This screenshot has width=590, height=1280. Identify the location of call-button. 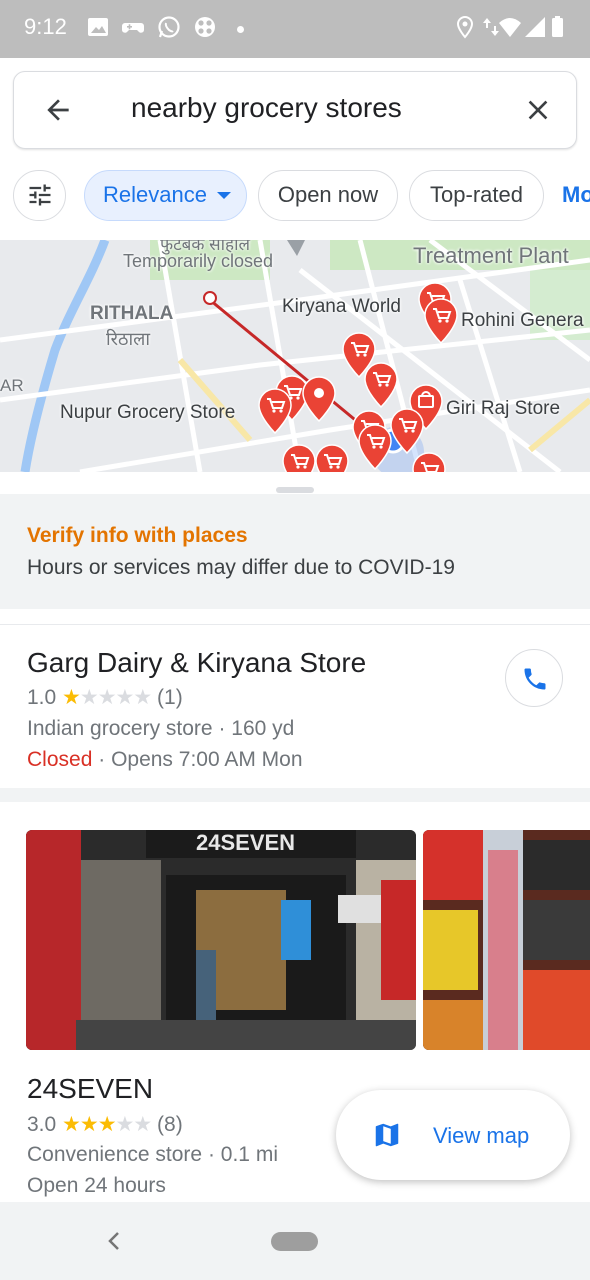
(534, 678).